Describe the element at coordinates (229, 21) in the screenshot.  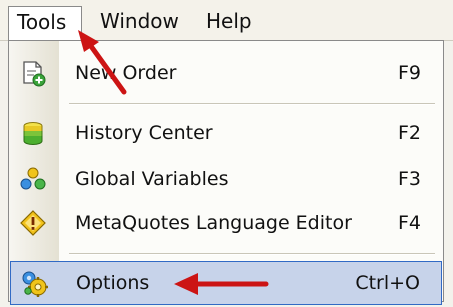
I see `menu-help: Help` at that location.